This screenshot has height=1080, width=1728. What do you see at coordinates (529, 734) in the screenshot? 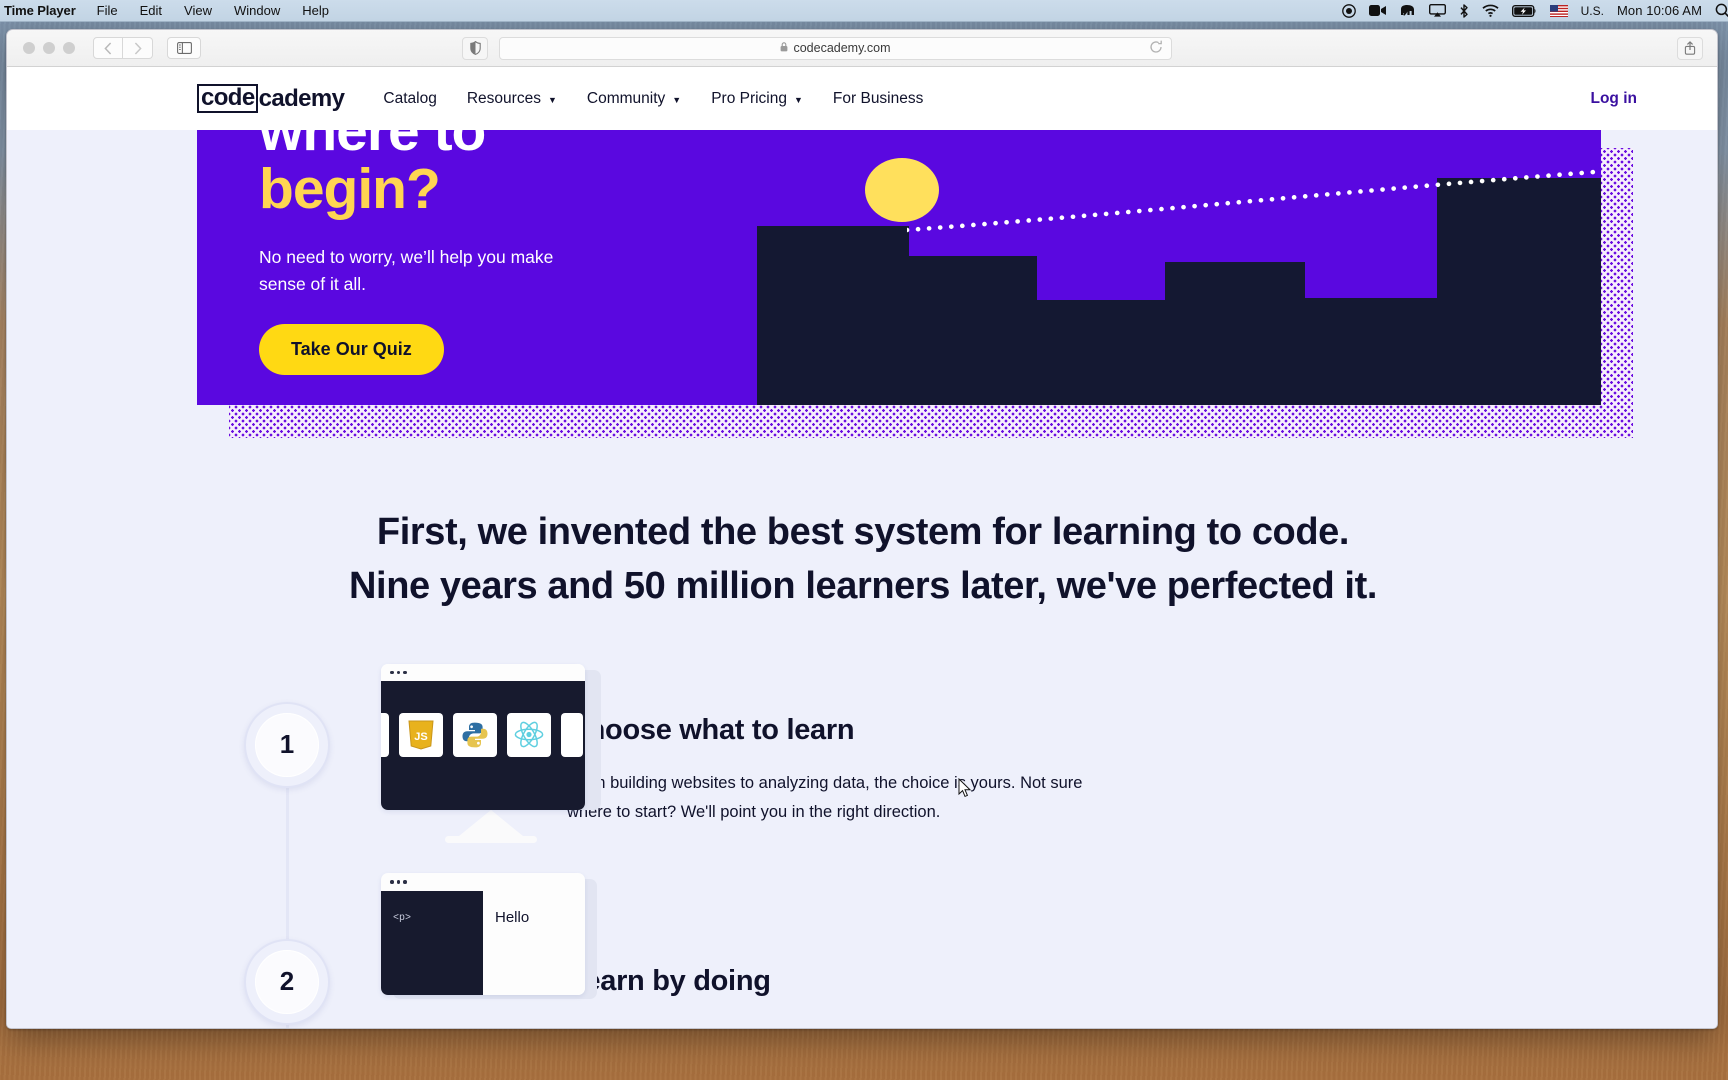
I see `react-icon` at bounding box center [529, 734].